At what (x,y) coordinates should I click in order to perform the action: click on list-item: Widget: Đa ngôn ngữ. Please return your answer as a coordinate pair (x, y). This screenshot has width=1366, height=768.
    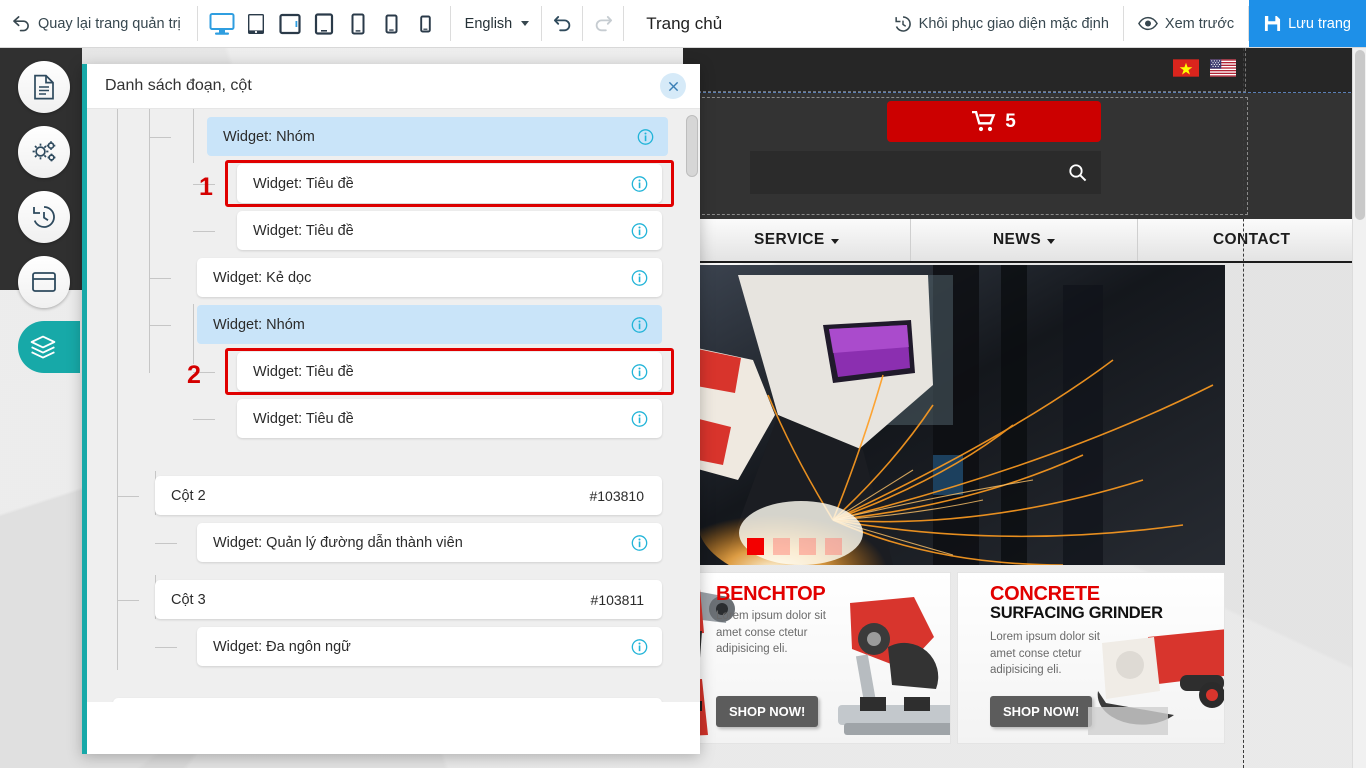
    Looking at the image, I should click on (429, 646).